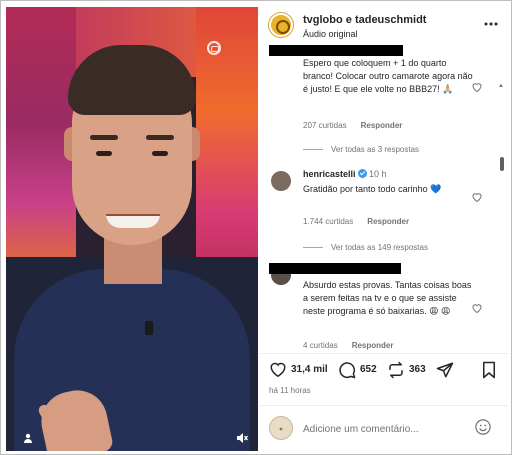  I want to click on muted-speaker-icon, so click(242, 438).